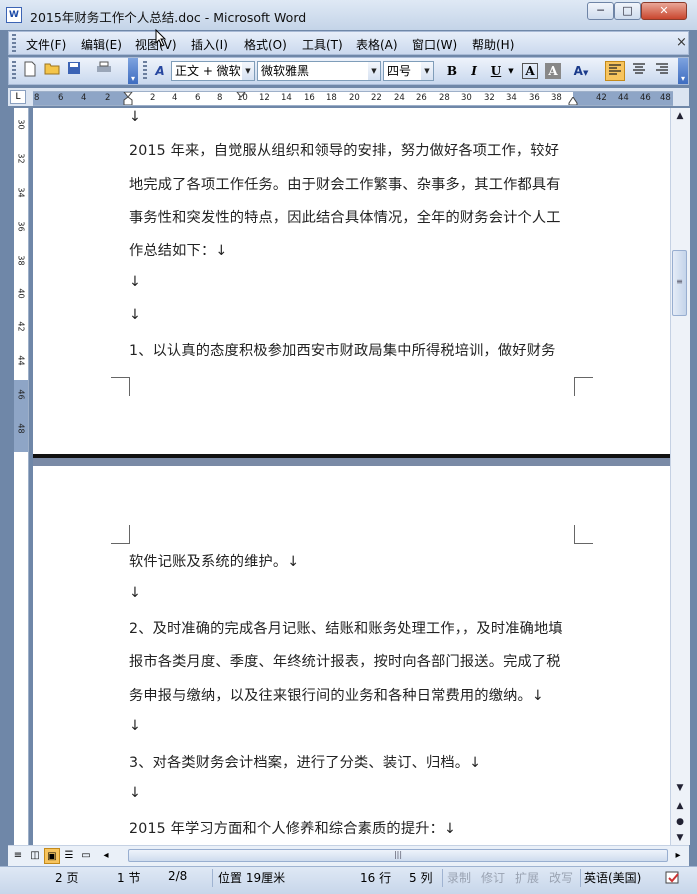 Image resolution: width=697 pixels, height=894 pixels. I want to click on char-border-button: A, so click(530, 71).